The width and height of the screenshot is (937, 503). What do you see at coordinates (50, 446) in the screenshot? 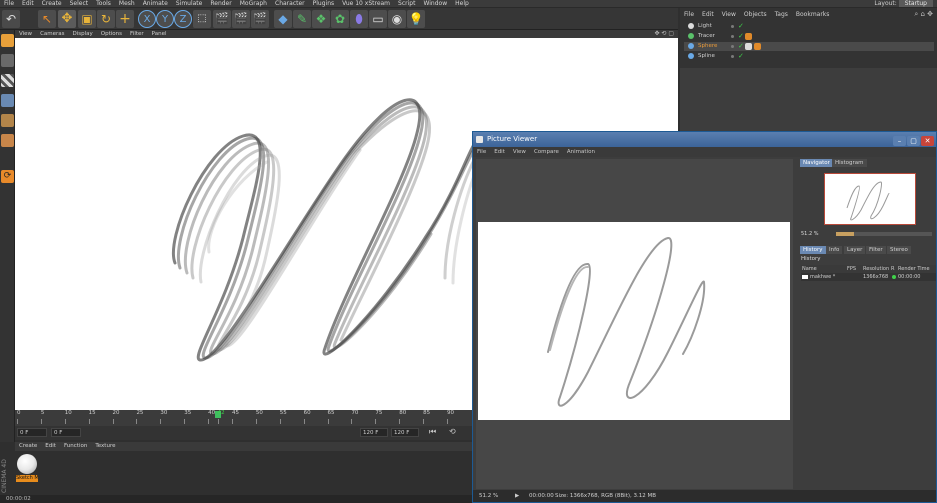
I see `material-menu-edit: Edit` at bounding box center [50, 446].